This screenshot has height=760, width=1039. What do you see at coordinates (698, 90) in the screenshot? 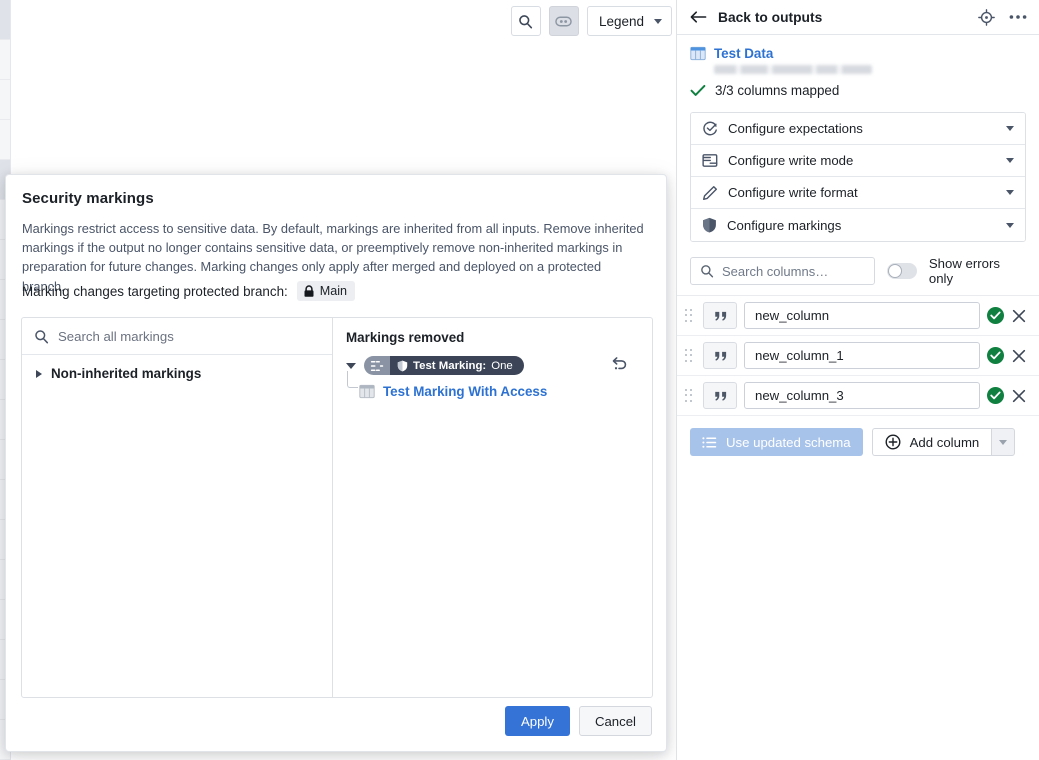
I see `check-icon` at bounding box center [698, 90].